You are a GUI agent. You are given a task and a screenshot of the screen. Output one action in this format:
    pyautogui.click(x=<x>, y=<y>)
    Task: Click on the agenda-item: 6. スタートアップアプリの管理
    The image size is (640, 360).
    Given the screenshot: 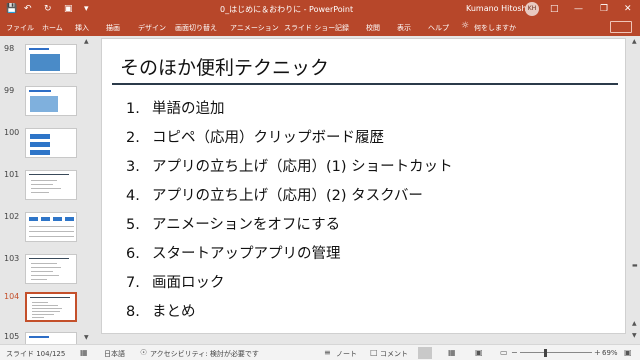 What is the action you would take?
    pyautogui.click(x=233, y=252)
    